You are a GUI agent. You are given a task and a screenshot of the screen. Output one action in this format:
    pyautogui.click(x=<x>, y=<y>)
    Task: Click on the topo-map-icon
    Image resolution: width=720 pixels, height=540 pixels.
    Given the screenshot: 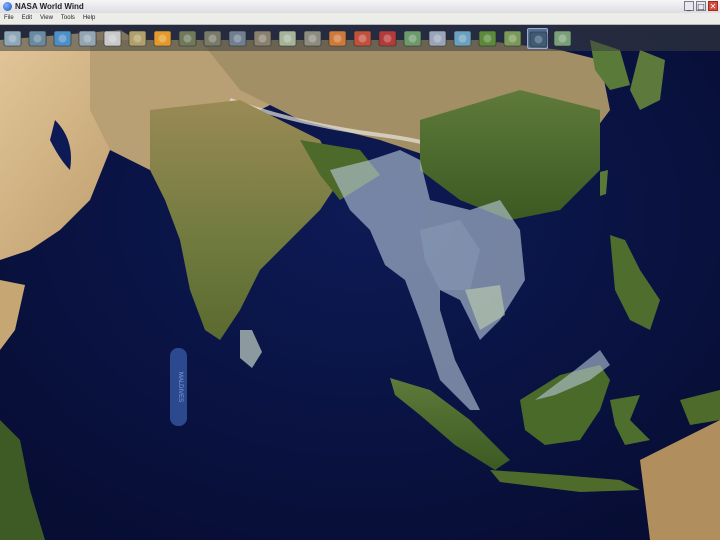 What is the action you would take?
    pyautogui.click(x=287, y=38)
    